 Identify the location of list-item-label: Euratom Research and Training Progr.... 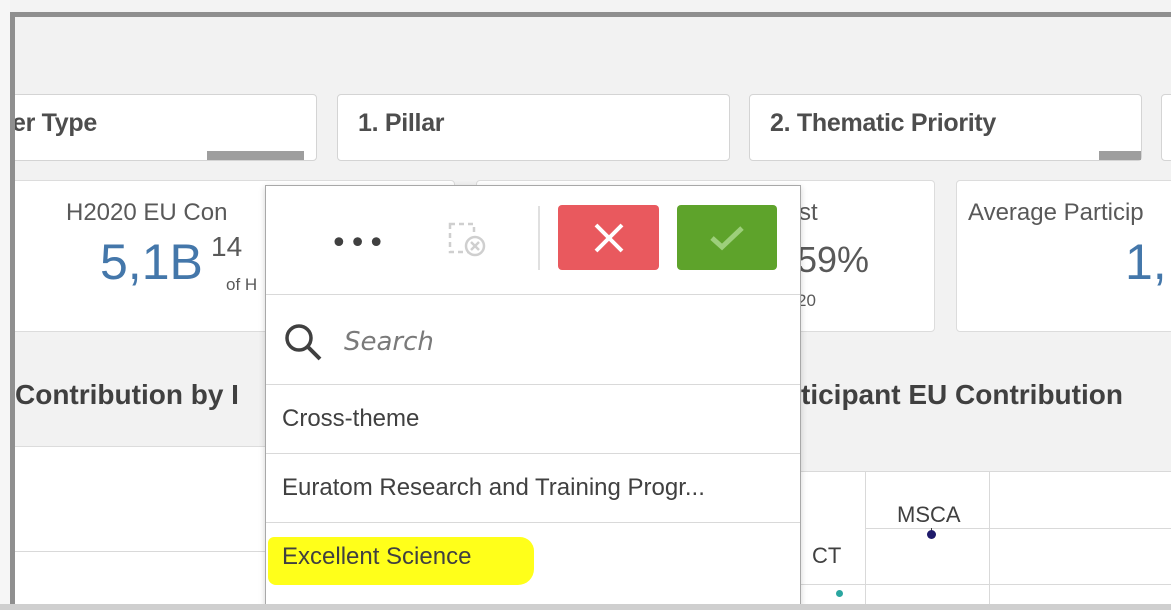
(493, 487).